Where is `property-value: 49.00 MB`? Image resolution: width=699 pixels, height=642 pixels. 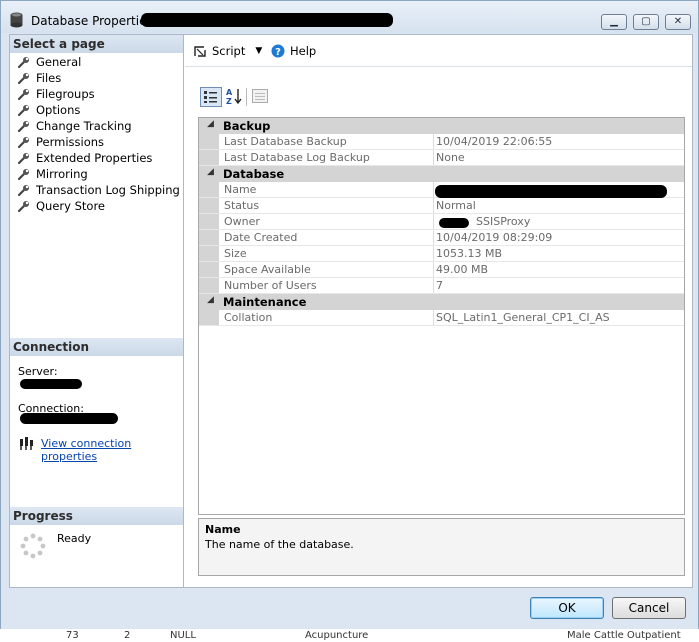 property-value: 49.00 MB is located at coordinates (462, 269).